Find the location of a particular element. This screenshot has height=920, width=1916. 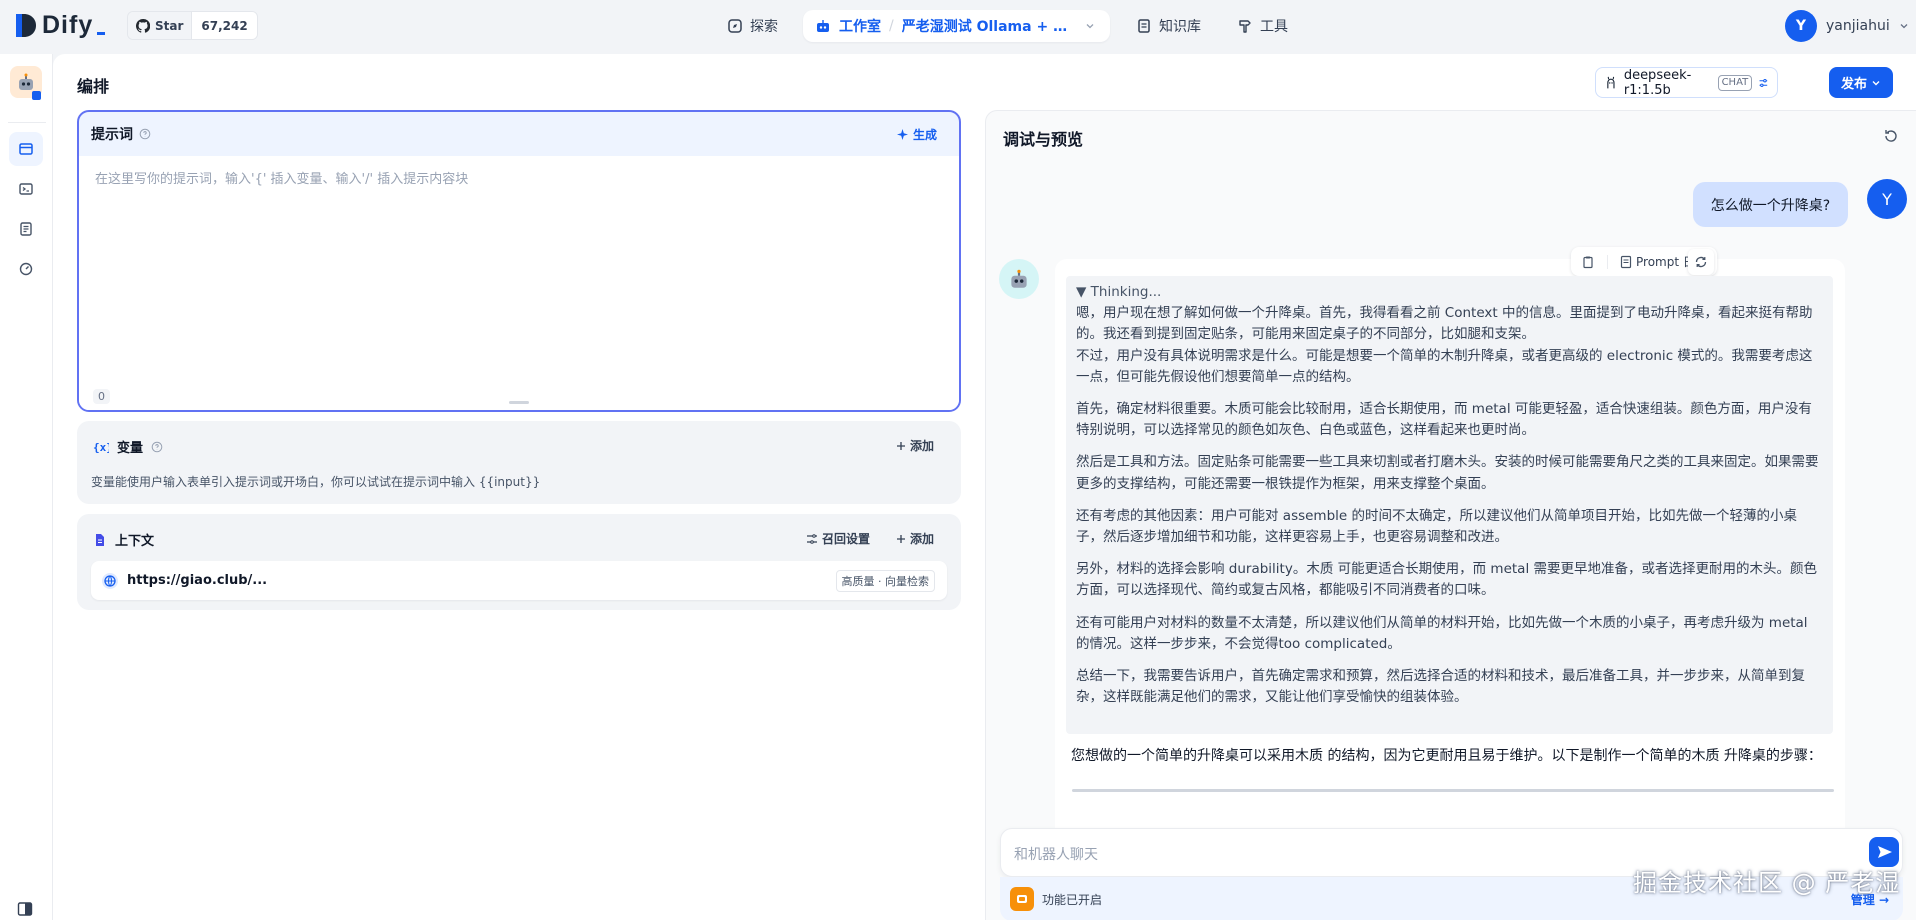

regenerate-button is located at coordinates (1701, 262).